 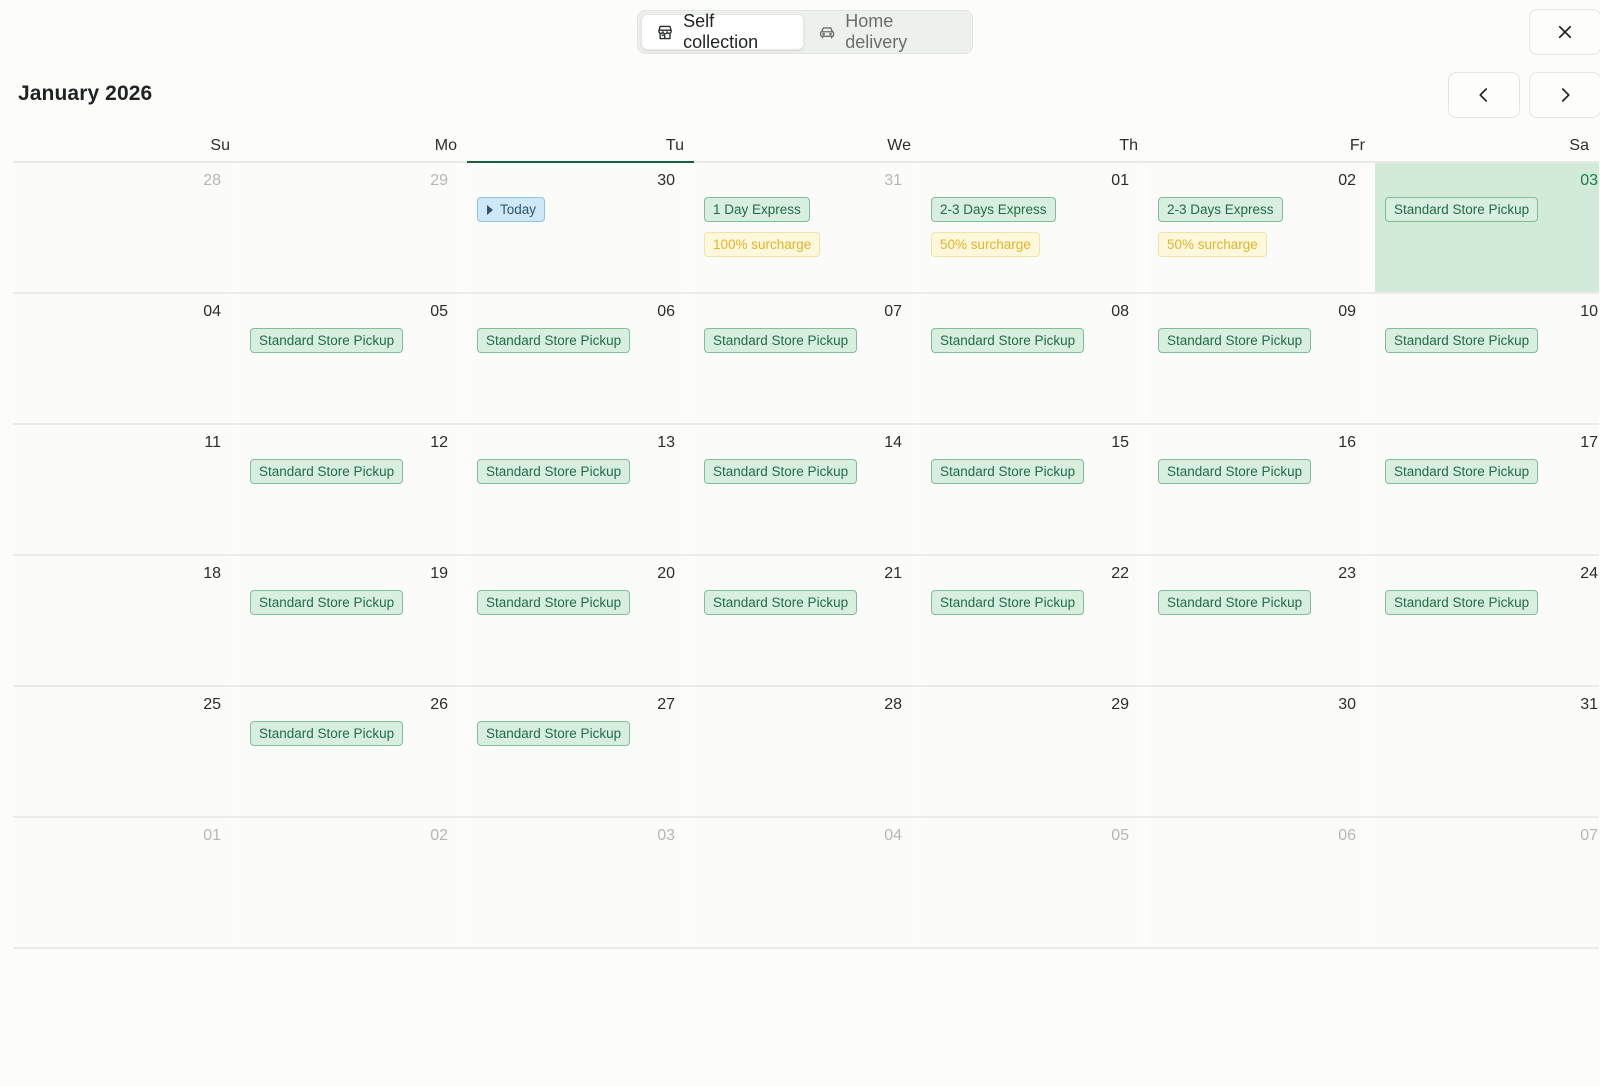 What do you see at coordinates (723, 31) in the screenshot?
I see `self-collection-option: Self collection` at bounding box center [723, 31].